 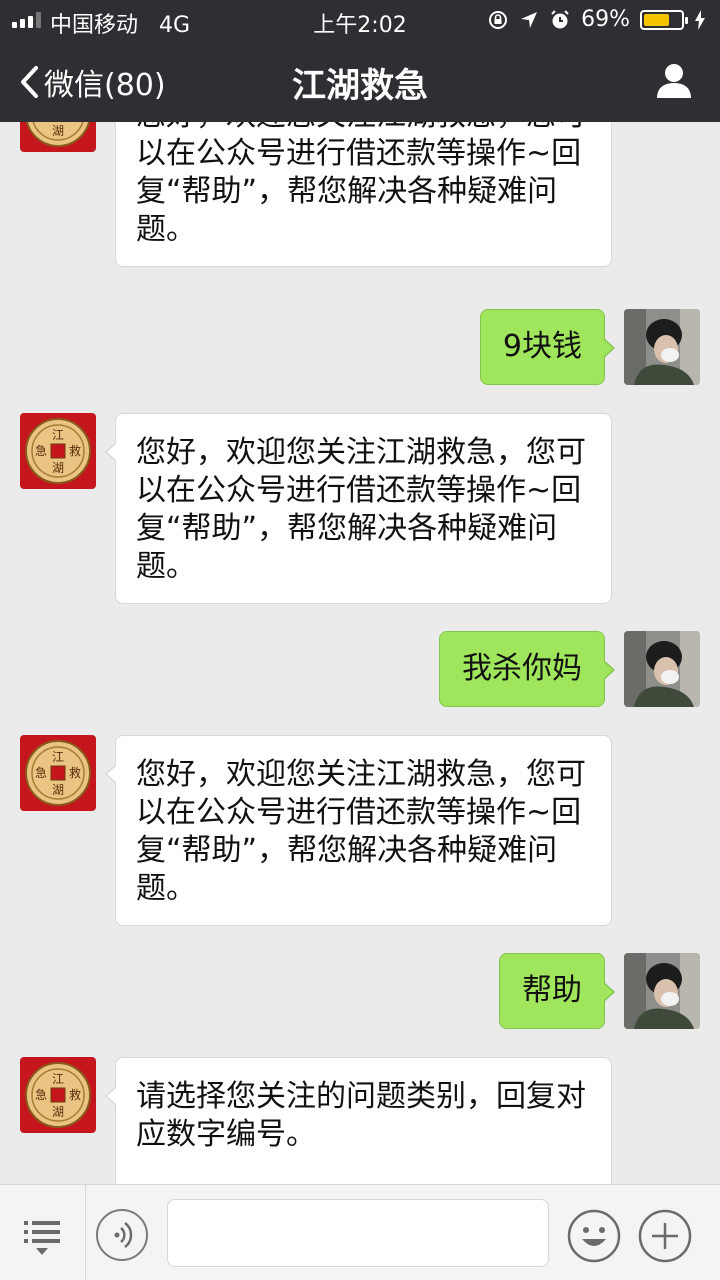 I want to click on message-bubble: 9块钱, so click(x=547, y=347).